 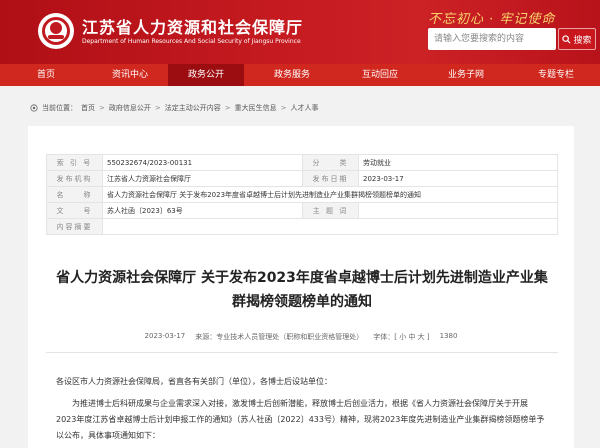 I want to click on meta-label: 索 引 号, so click(x=74, y=162).